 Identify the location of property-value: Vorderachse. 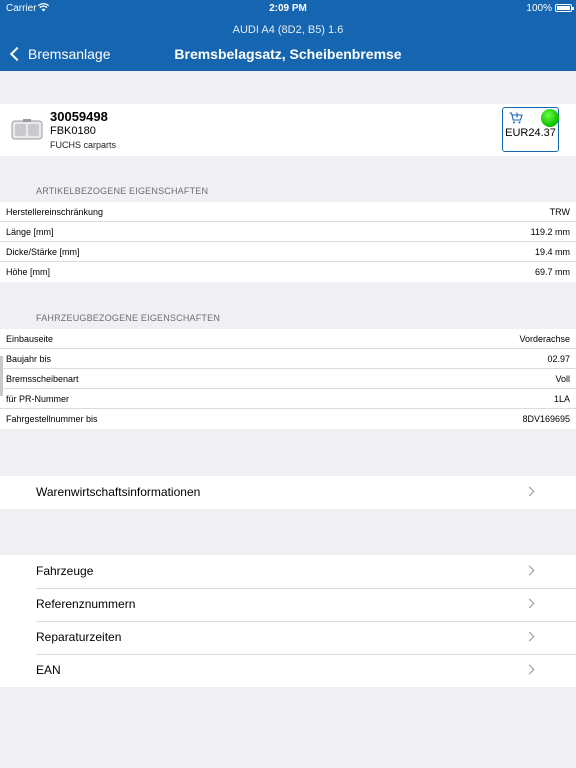
(544, 339).